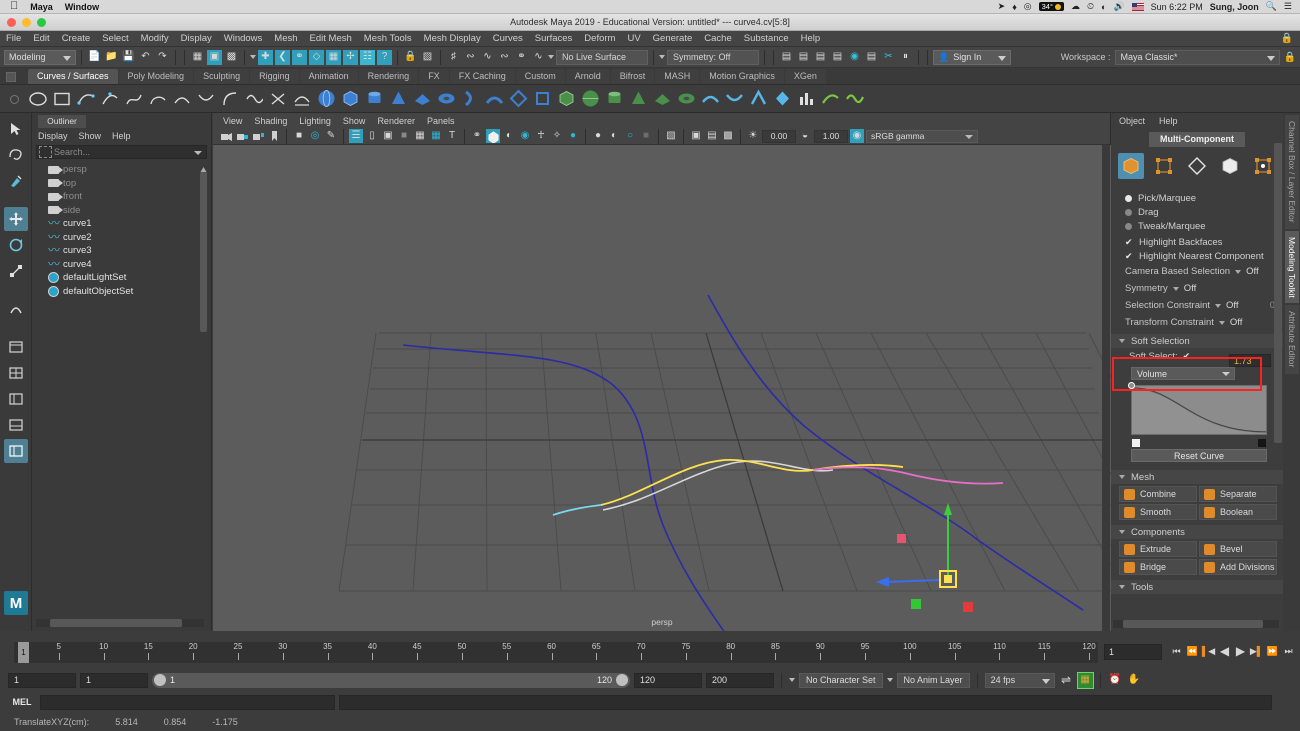 The width and height of the screenshot is (1300, 731). What do you see at coordinates (638, 99) in the screenshot?
I see `poly-cone-icon` at bounding box center [638, 99].